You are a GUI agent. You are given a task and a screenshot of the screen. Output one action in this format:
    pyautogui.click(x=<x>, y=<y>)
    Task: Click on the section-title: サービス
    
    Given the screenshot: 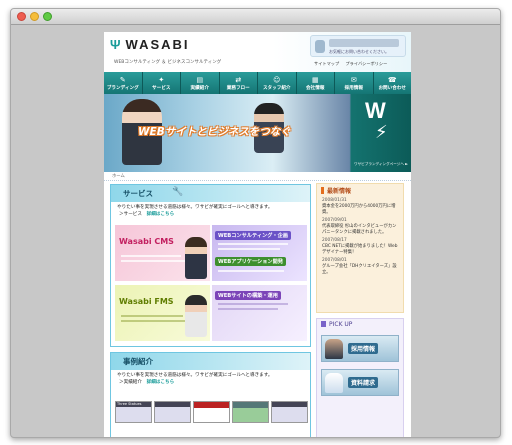 What is the action you would take?
    pyautogui.click(x=138, y=193)
    